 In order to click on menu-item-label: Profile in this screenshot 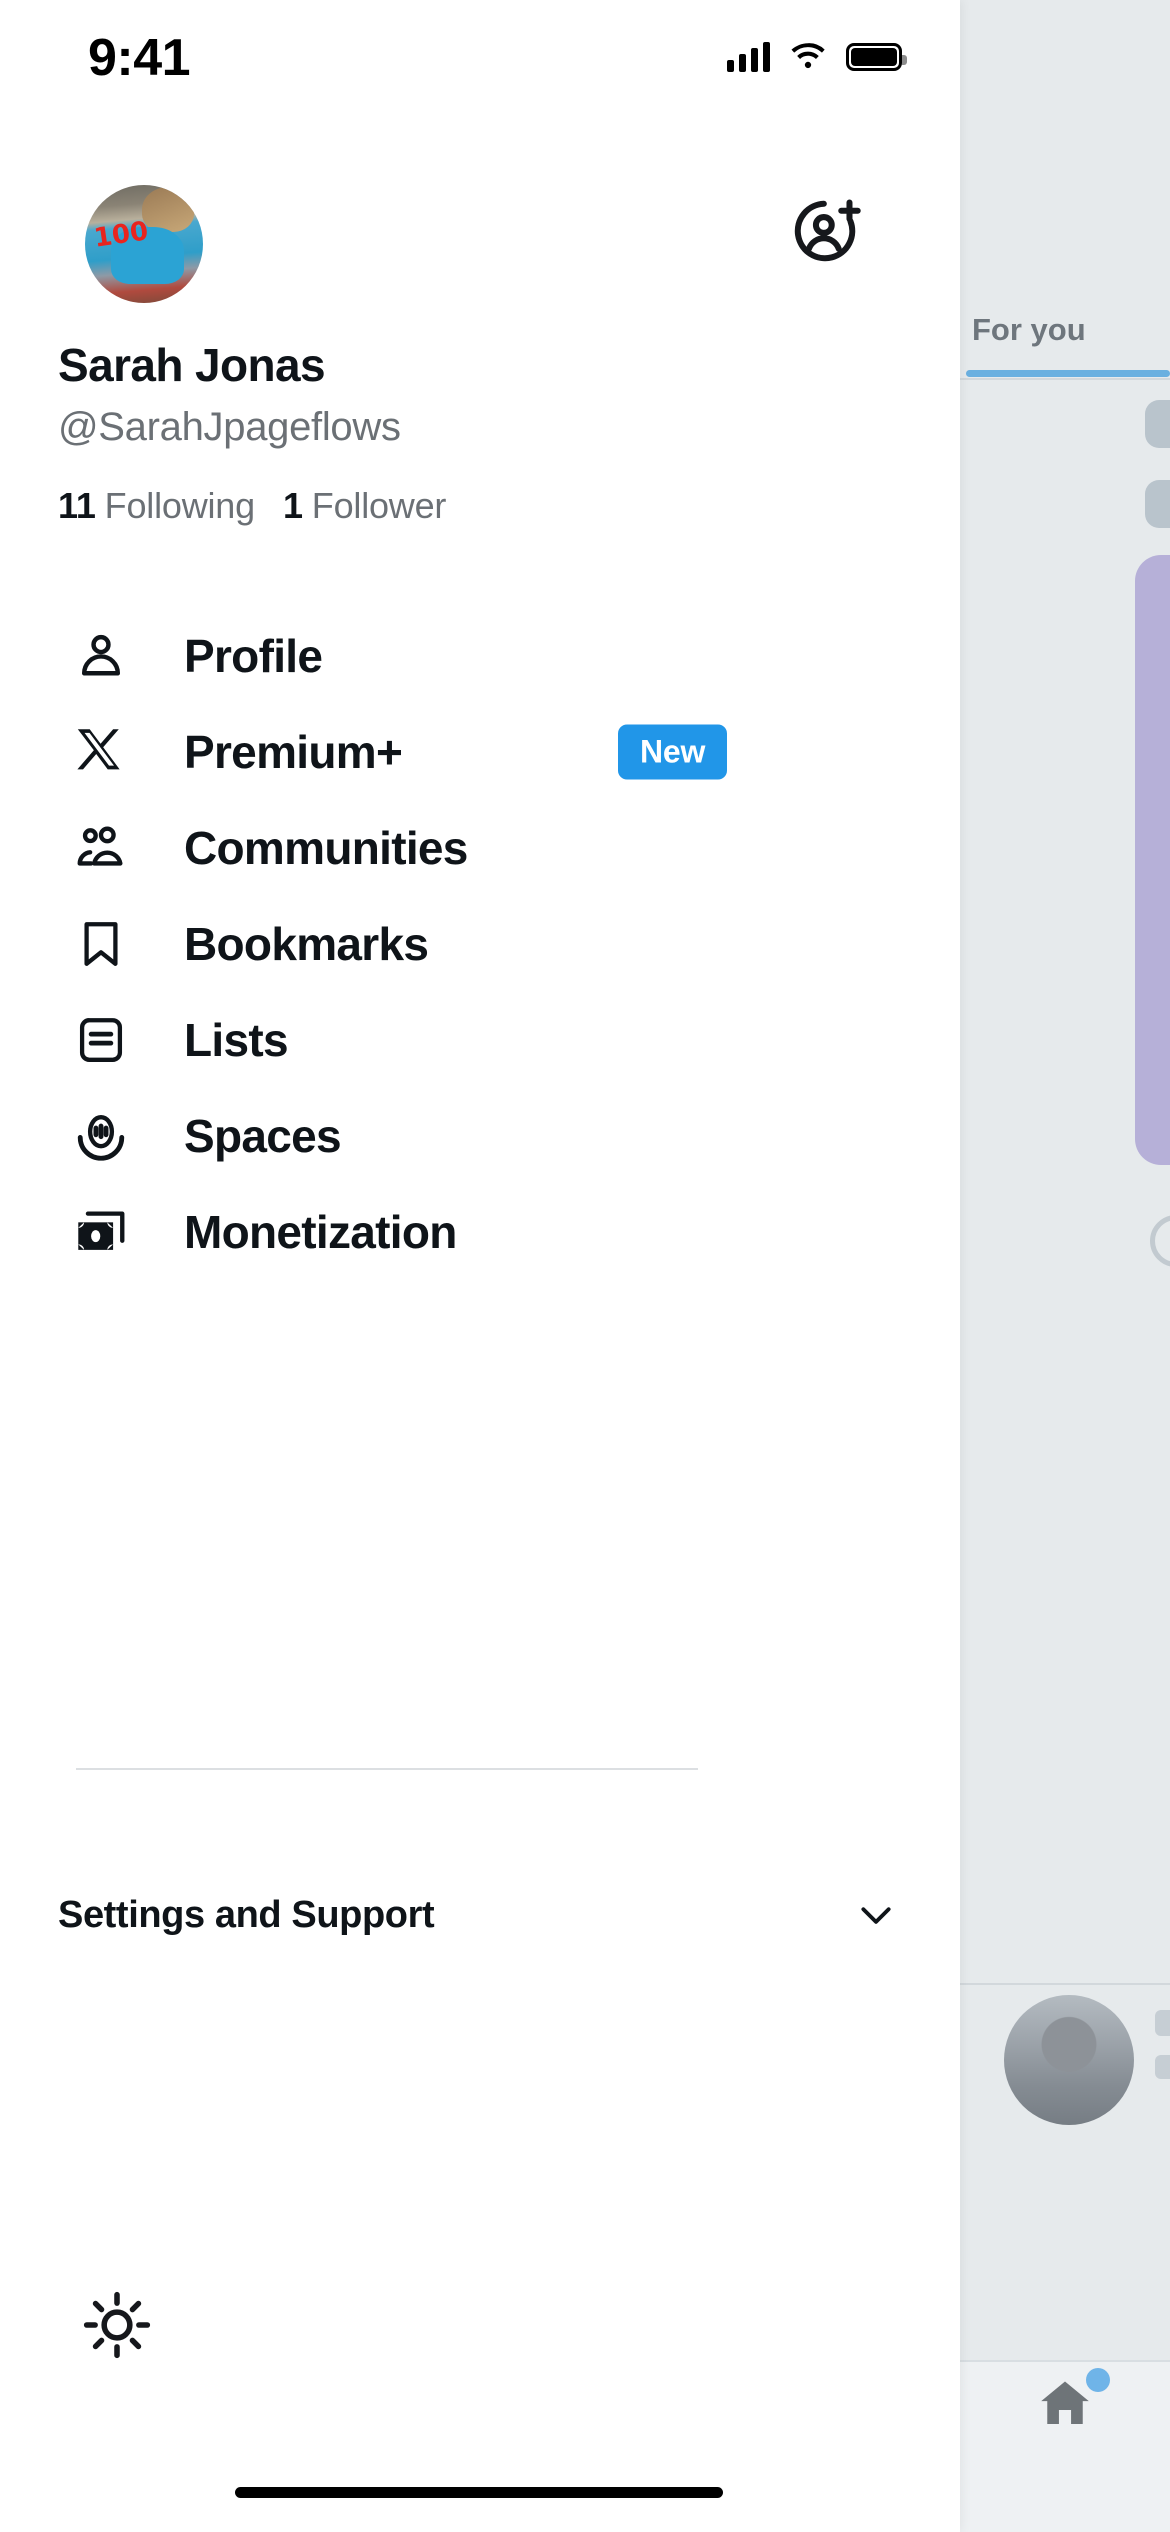, I will do `click(253, 656)`.